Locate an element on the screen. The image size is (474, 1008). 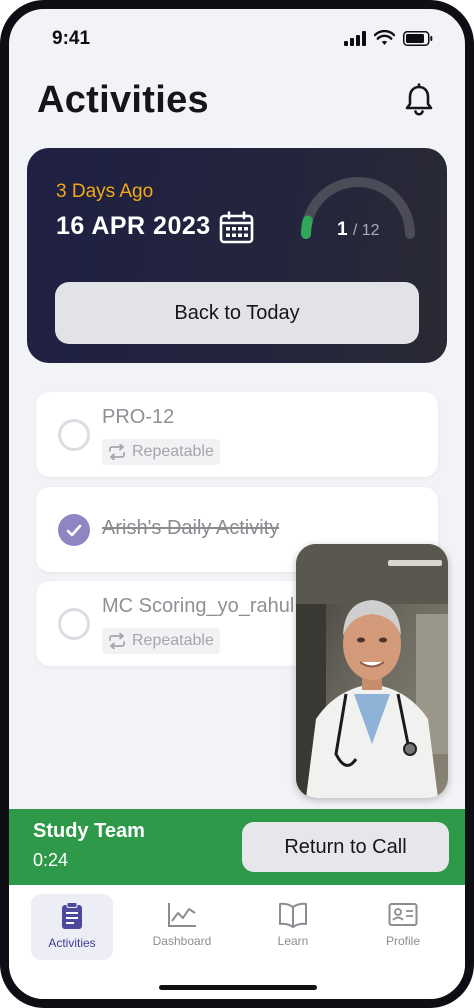
return-to-call-button: Return to Call is located at coordinates (345, 847).